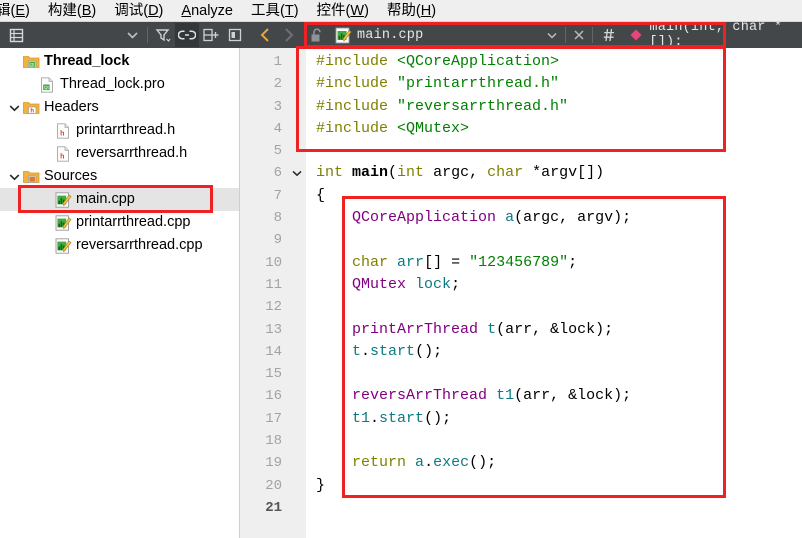  I want to click on tree-item-label: Thread_lock, so click(87, 61).